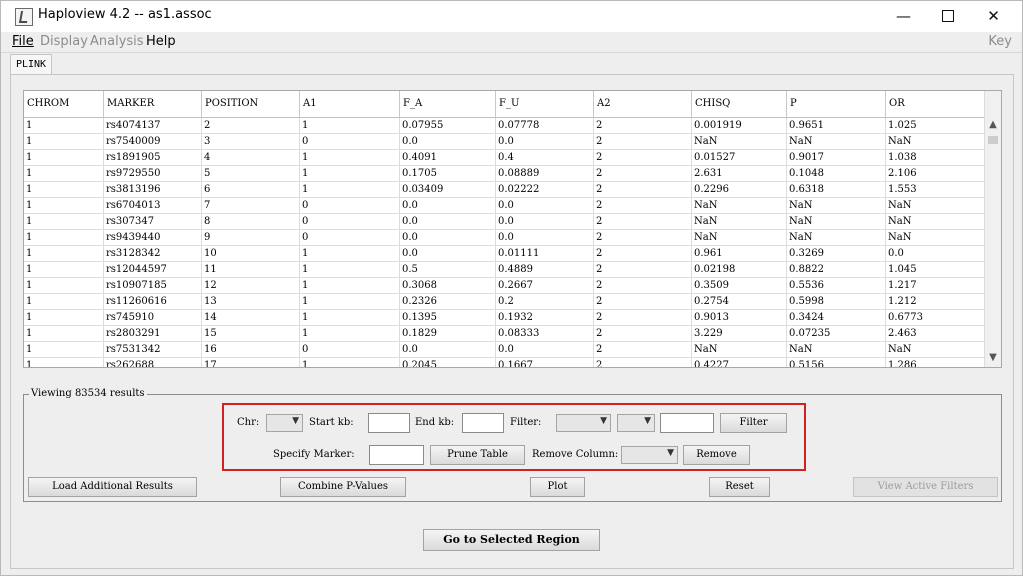 Image resolution: width=1023 pixels, height=576 pixels. Describe the element at coordinates (545, 270) in the screenshot. I see `cell-f-u: 0.4889` at that location.